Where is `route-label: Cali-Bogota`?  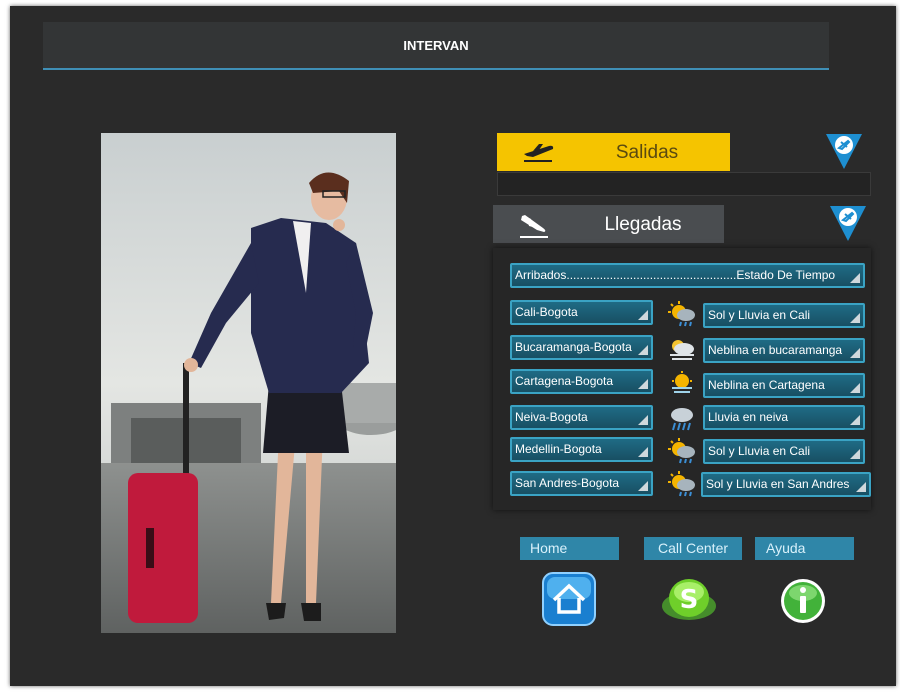 route-label: Cali-Bogota is located at coordinates (546, 312).